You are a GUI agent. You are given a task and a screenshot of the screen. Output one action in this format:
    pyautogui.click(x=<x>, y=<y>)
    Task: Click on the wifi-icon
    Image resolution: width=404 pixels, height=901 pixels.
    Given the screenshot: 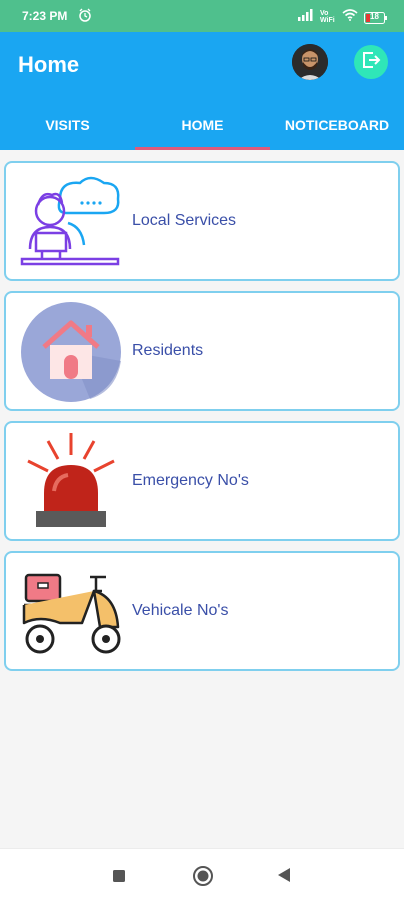 What is the action you would take?
    pyautogui.click(x=350, y=17)
    